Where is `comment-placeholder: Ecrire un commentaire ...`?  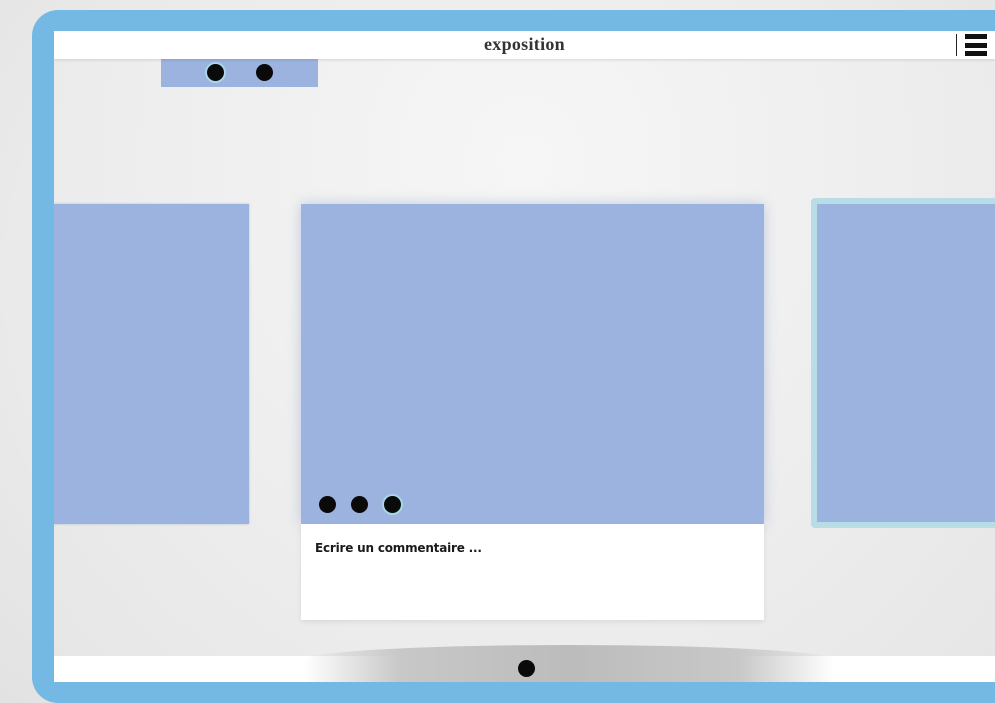
comment-placeholder: Ecrire un commentaire ... is located at coordinates (398, 548).